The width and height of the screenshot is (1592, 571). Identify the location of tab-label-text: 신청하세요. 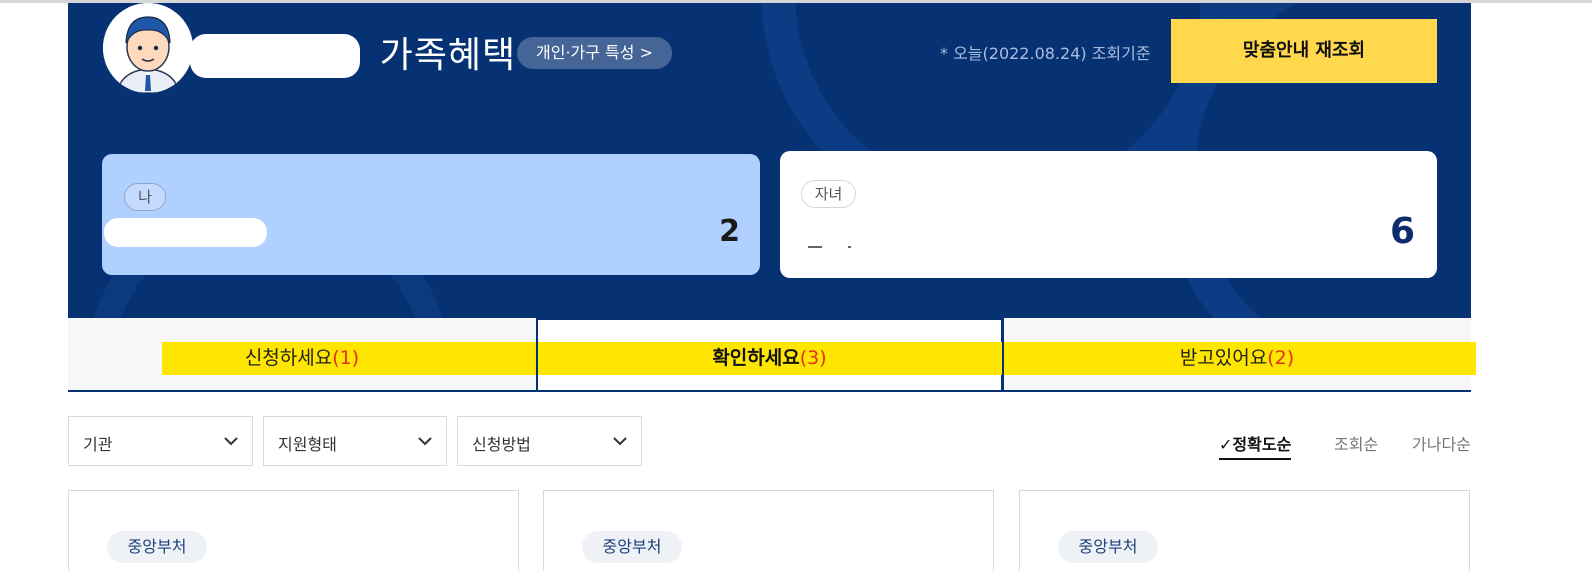
(288, 358).